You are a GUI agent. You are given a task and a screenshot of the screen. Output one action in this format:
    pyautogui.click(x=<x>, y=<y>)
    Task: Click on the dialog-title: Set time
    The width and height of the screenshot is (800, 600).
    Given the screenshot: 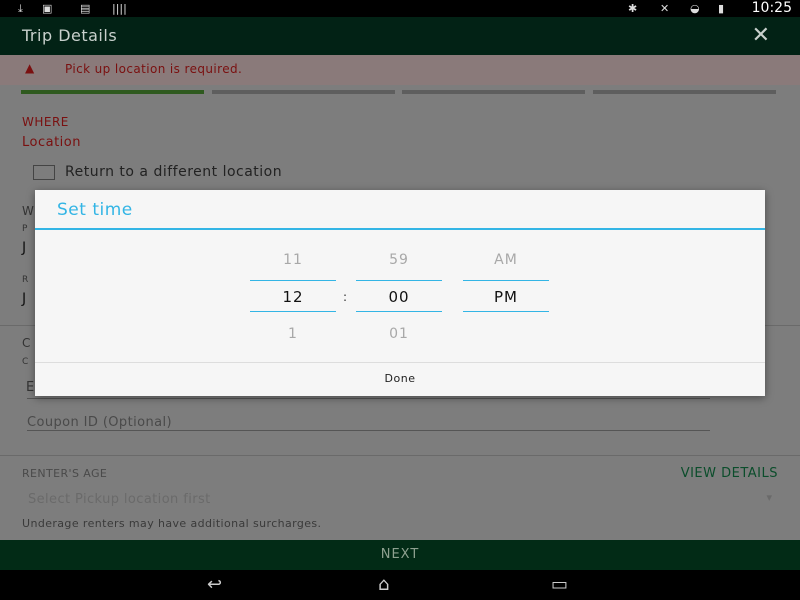 What is the action you would take?
    pyautogui.click(x=95, y=210)
    